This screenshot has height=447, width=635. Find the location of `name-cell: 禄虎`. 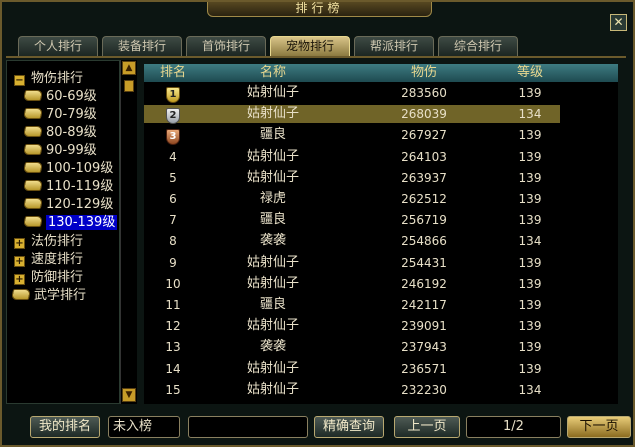

name-cell: 禄虎 is located at coordinates (272, 198).